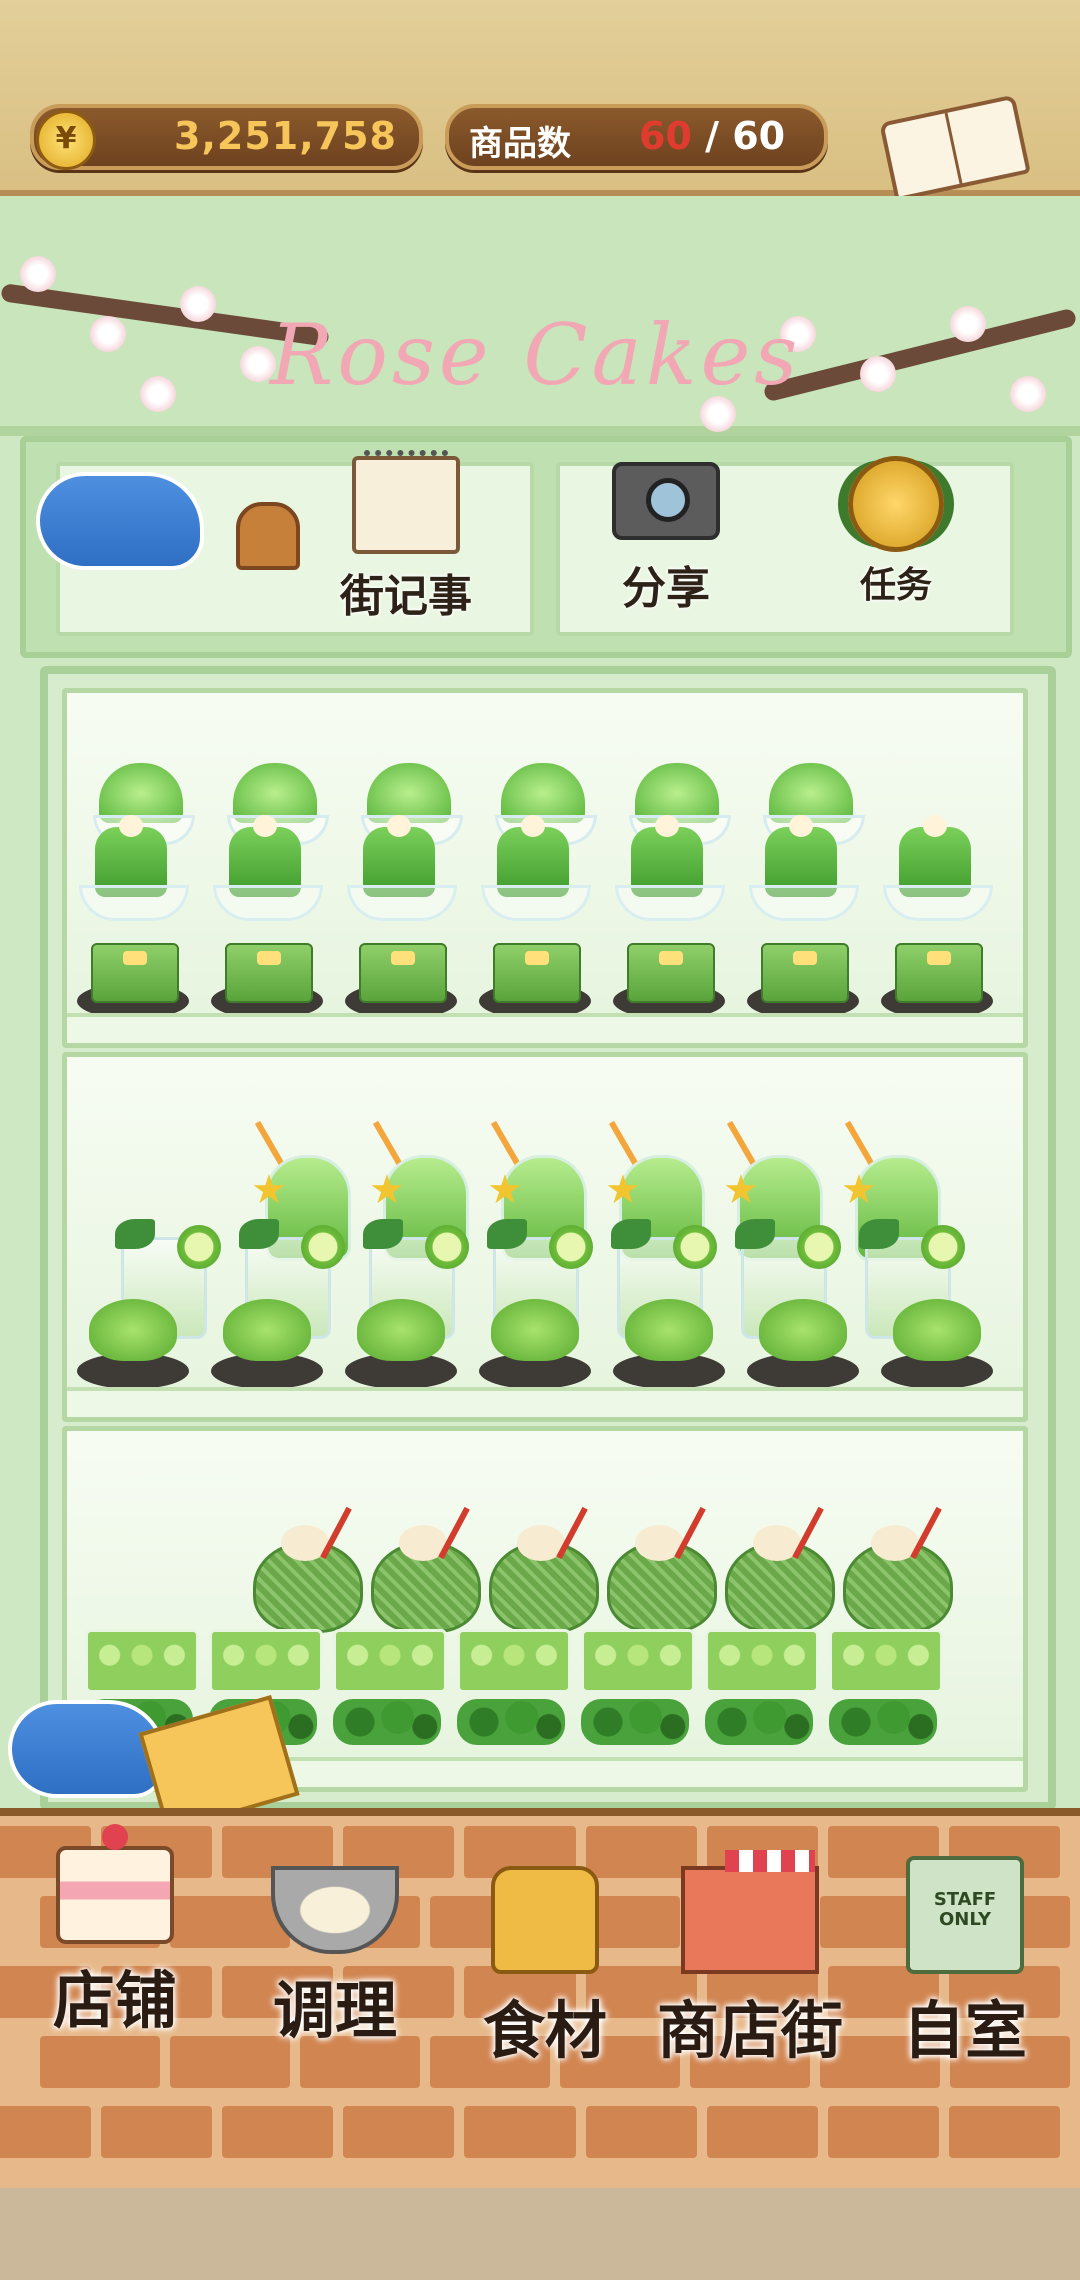  Describe the element at coordinates (636, 137) in the screenshot. I see `item-count-display: 商品数 60 / 60` at that location.